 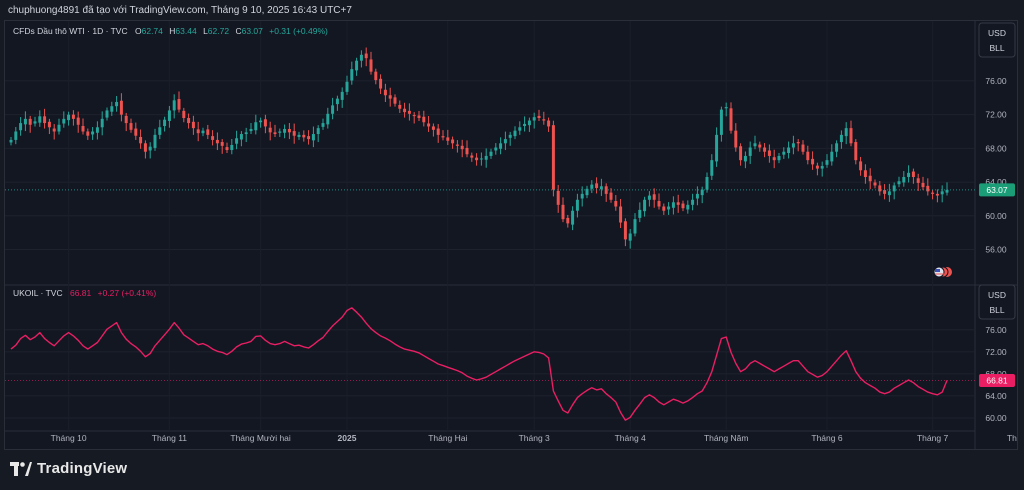 I want to click on pane1-h-value: 63.44, so click(x=186, y=31).